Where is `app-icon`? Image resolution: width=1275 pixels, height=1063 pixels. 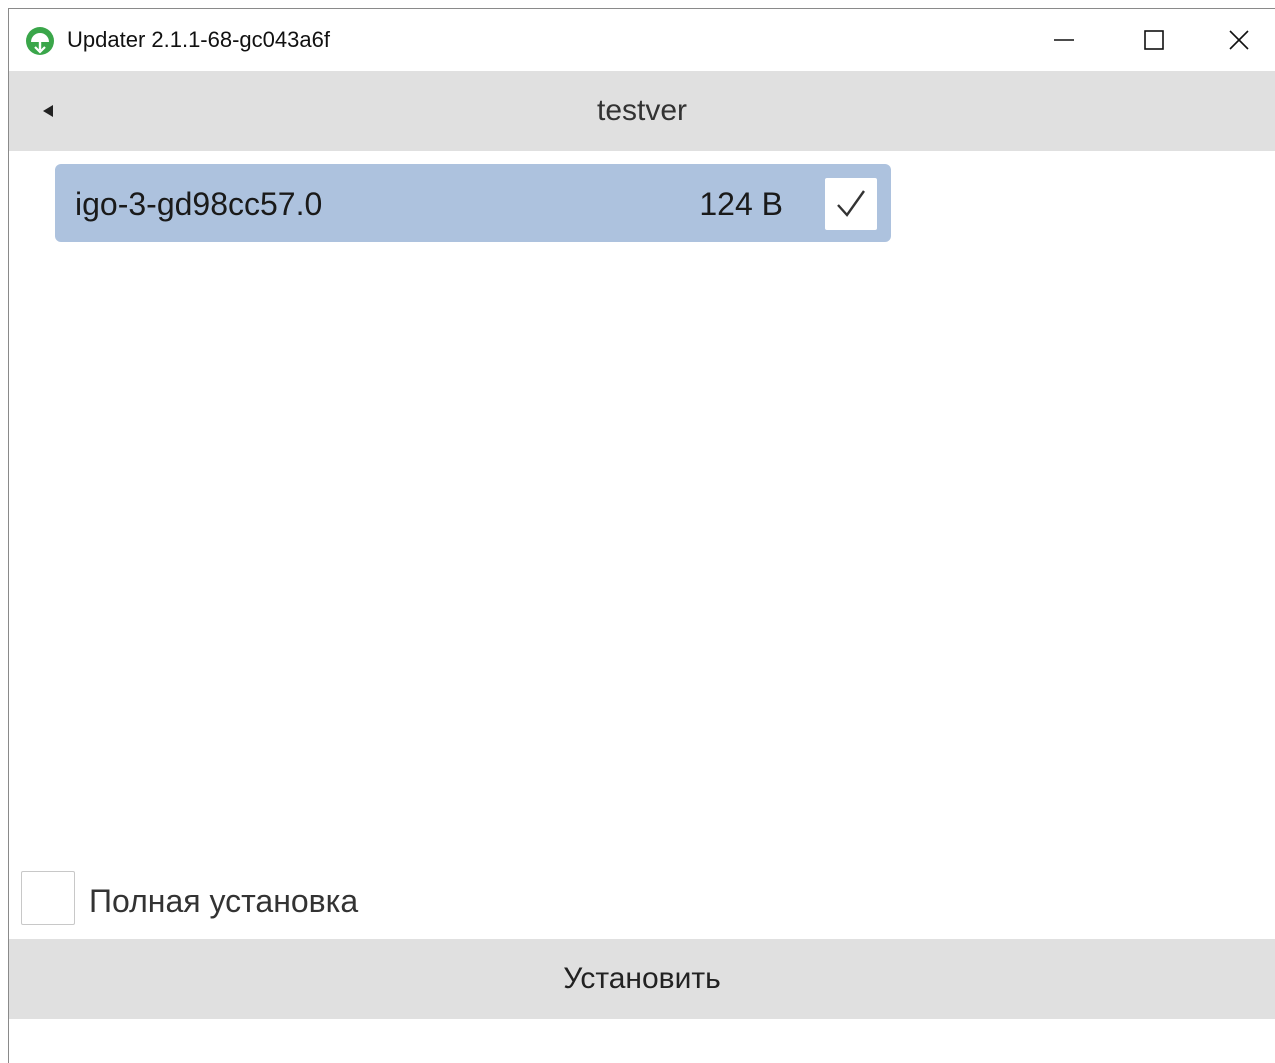
app-icon is located at coordinates (40, 41).